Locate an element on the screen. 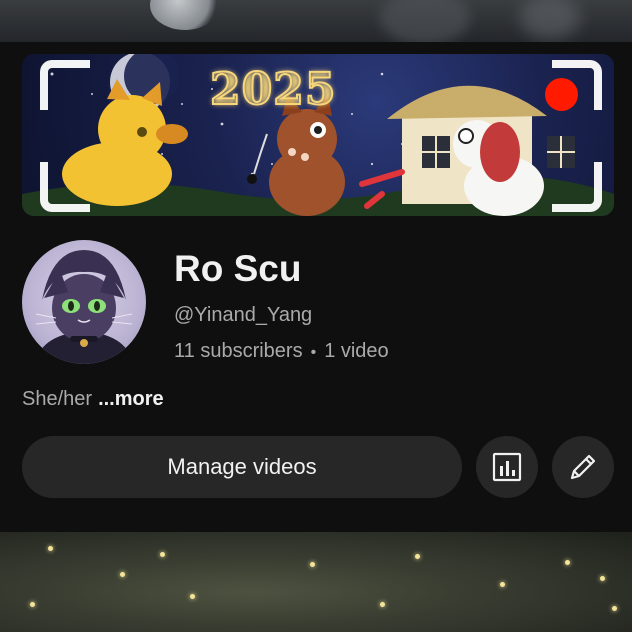  record-dot-icon is located at coordinates (561, 94).